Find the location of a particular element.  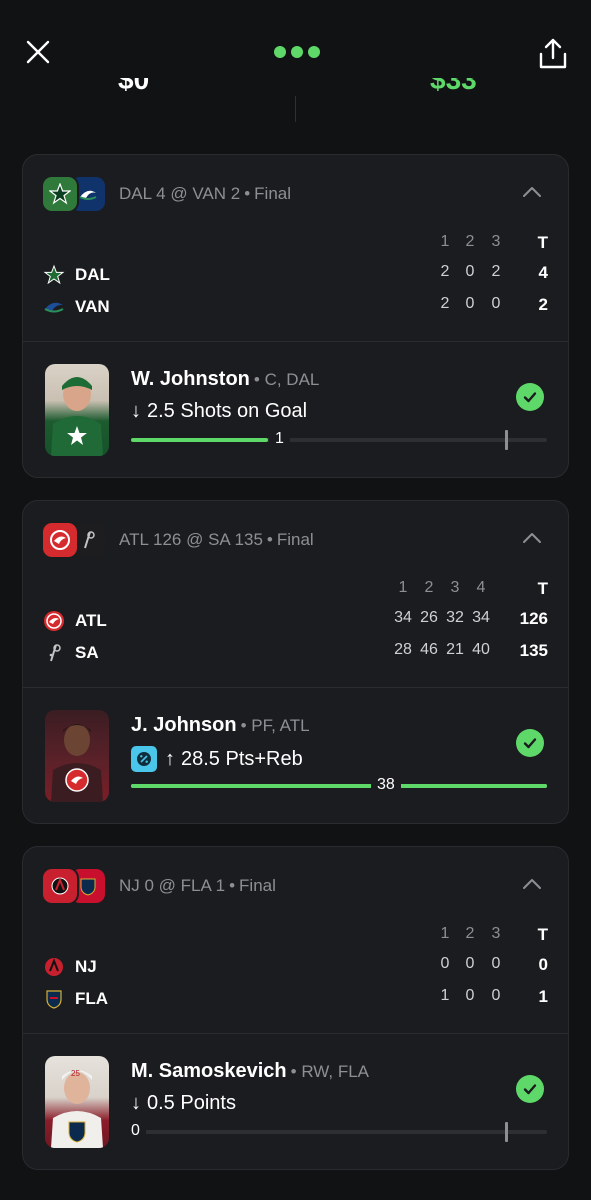

period-score: 34 is located at coordinates (481, 617).